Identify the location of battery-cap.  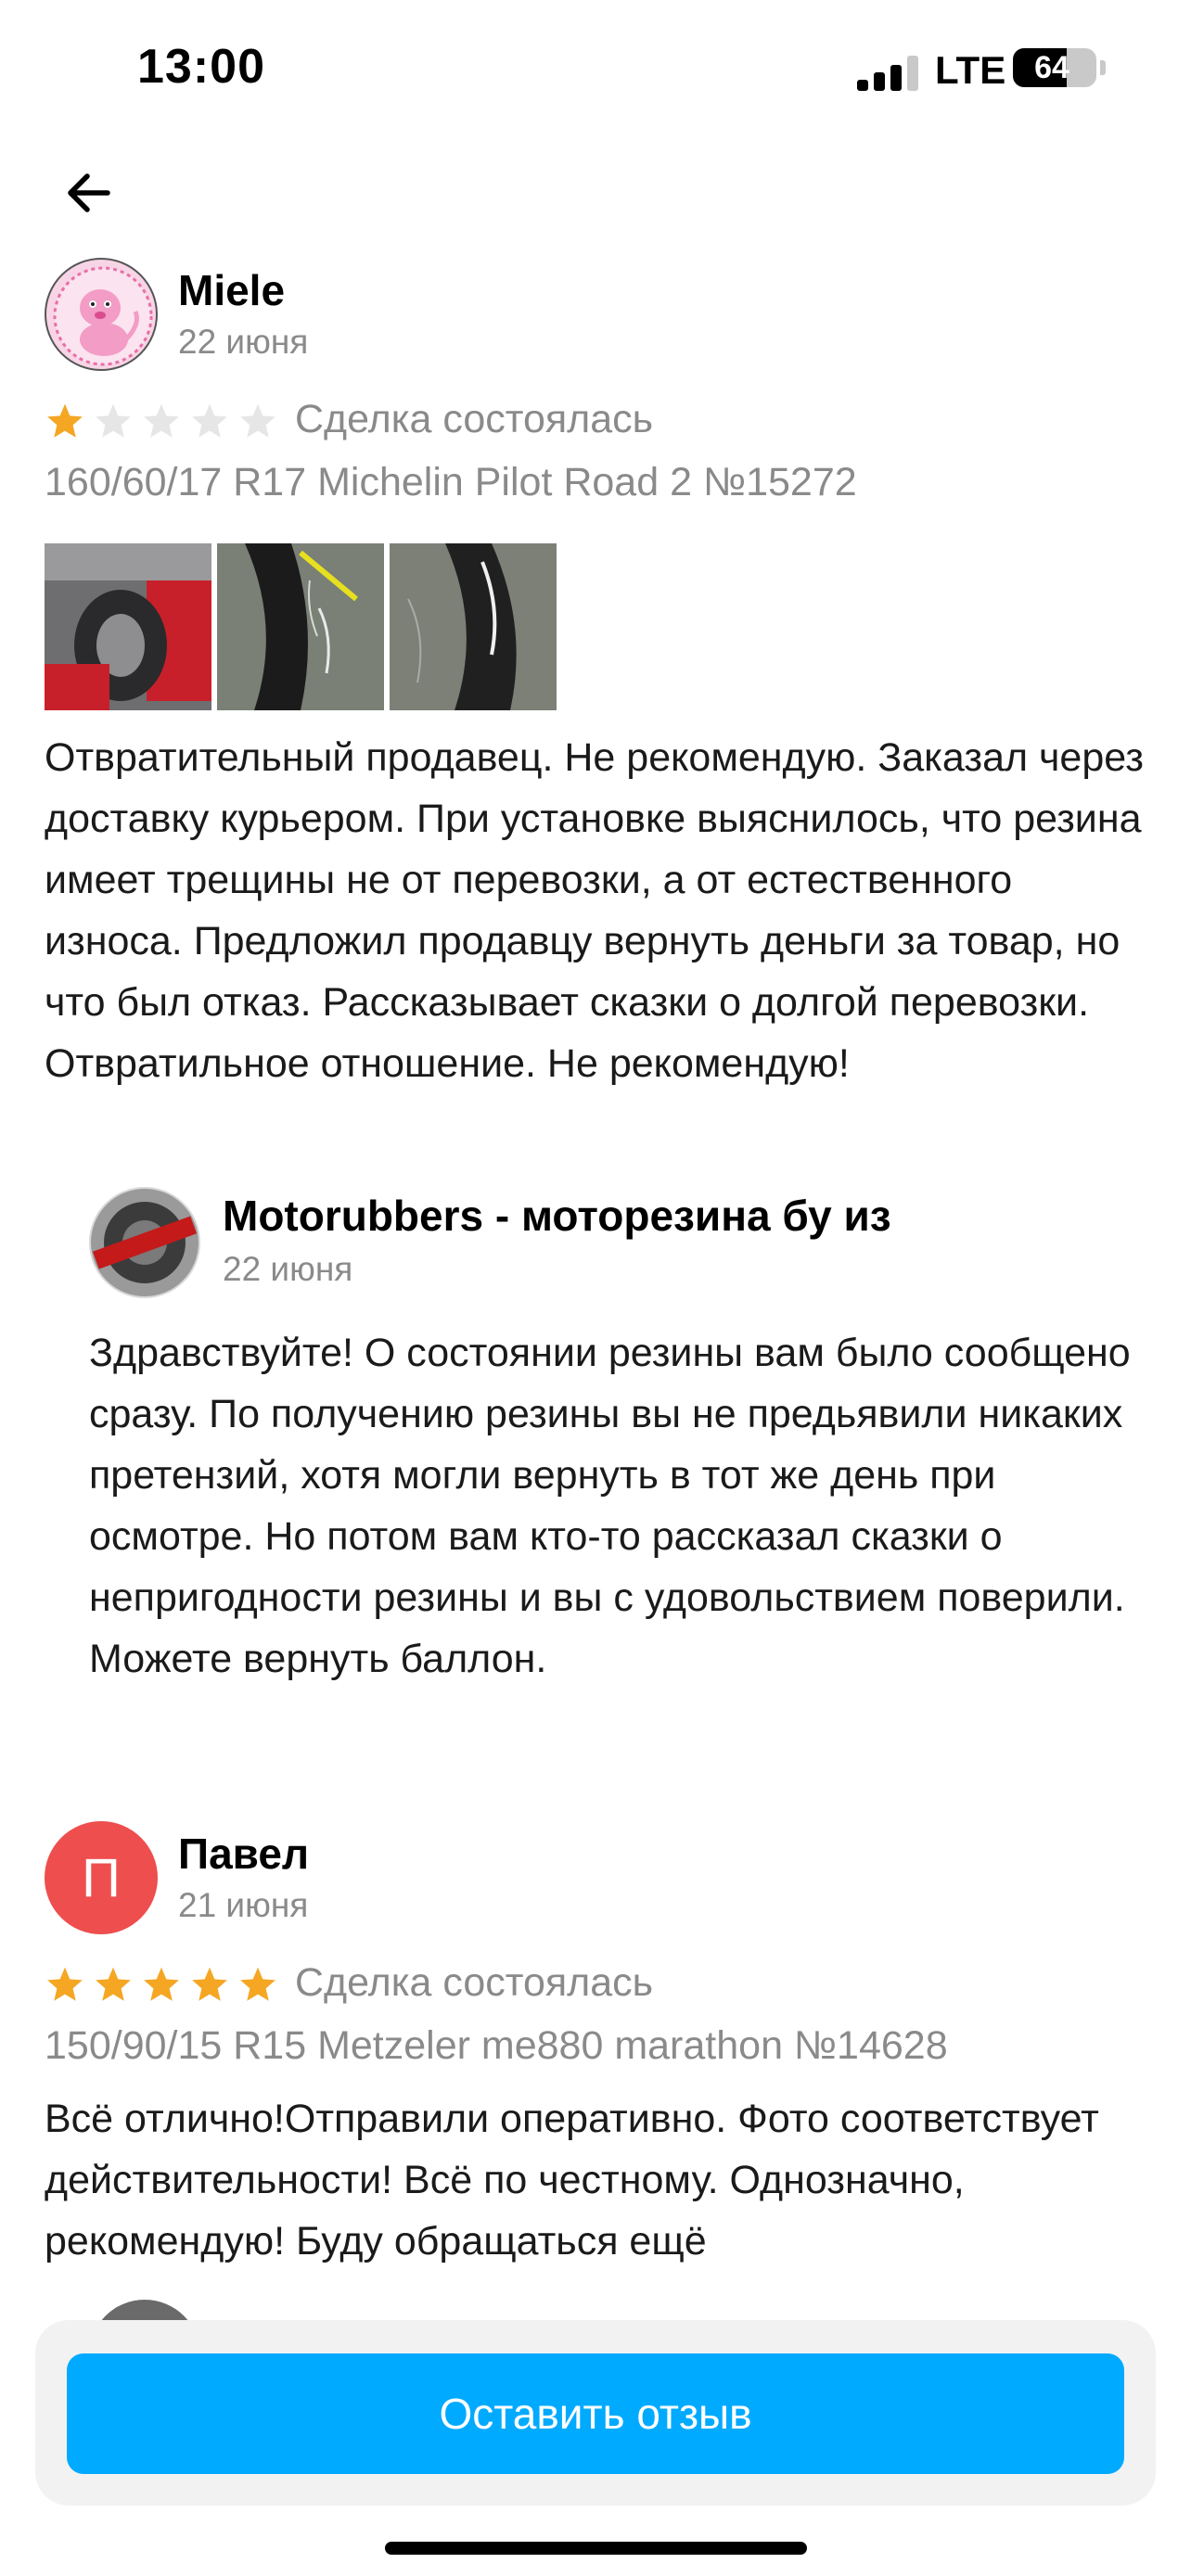
(1103, 67).